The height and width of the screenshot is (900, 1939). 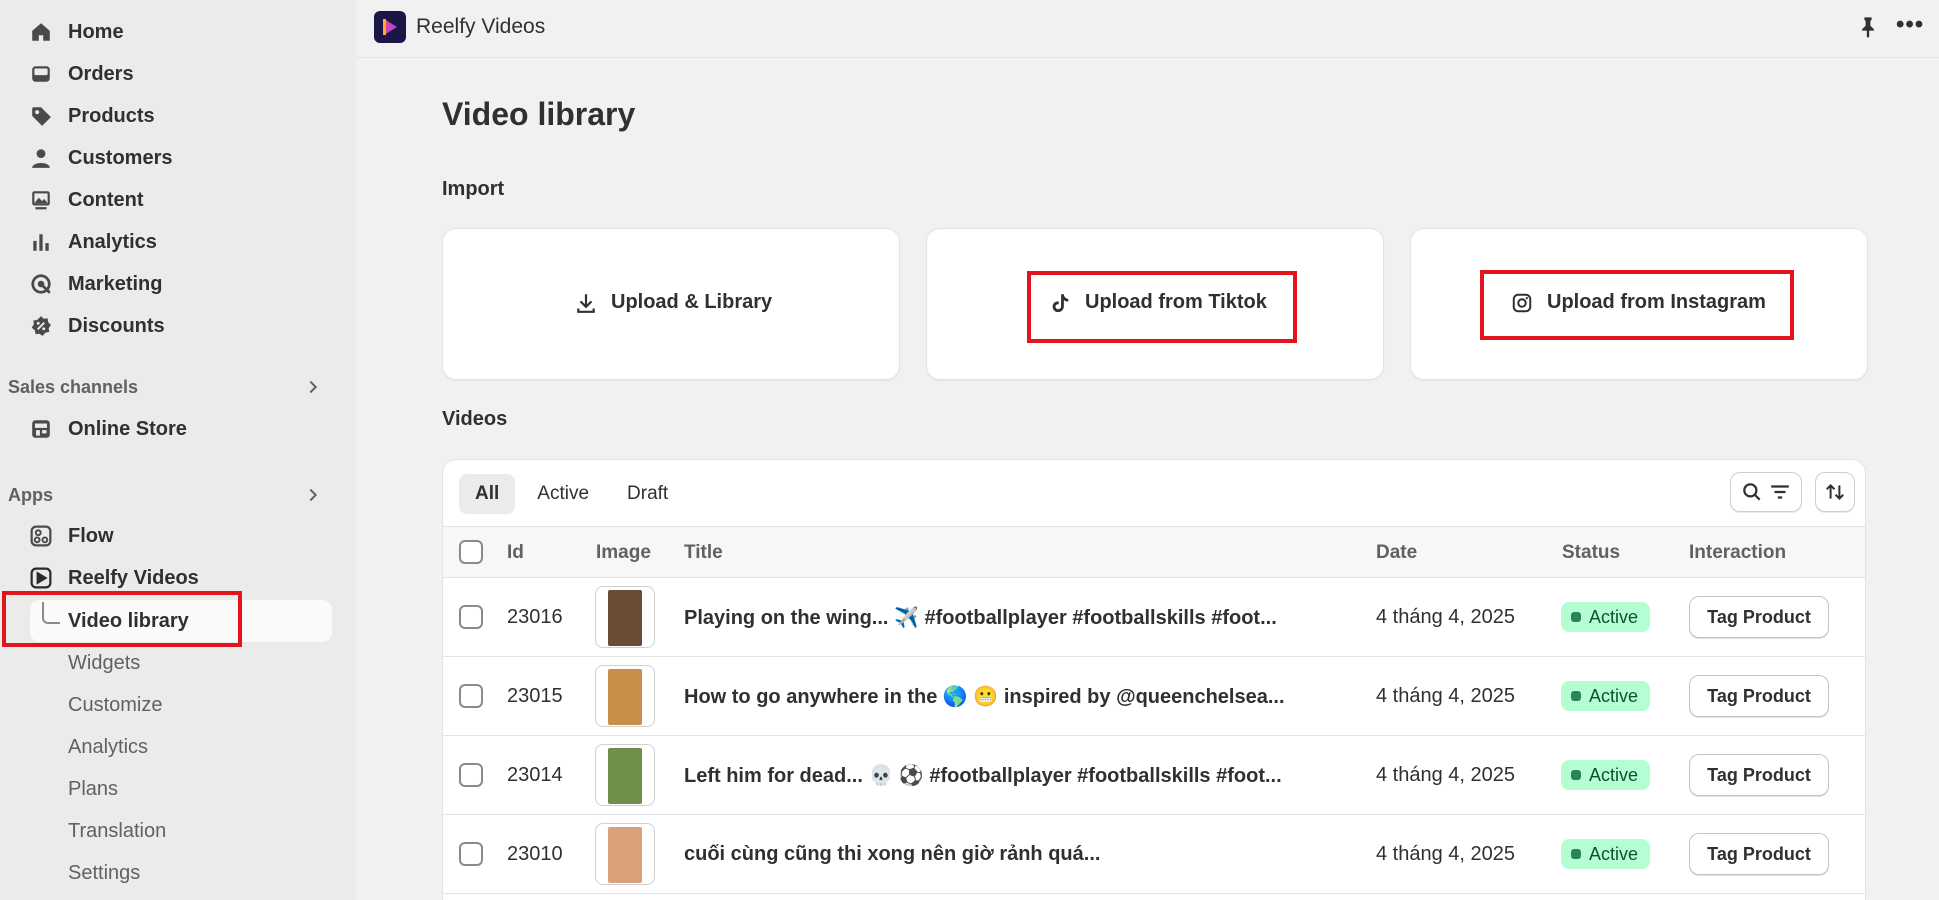 I want to click on nav-discounts-label: Discounts, so click(x=116, y=325).